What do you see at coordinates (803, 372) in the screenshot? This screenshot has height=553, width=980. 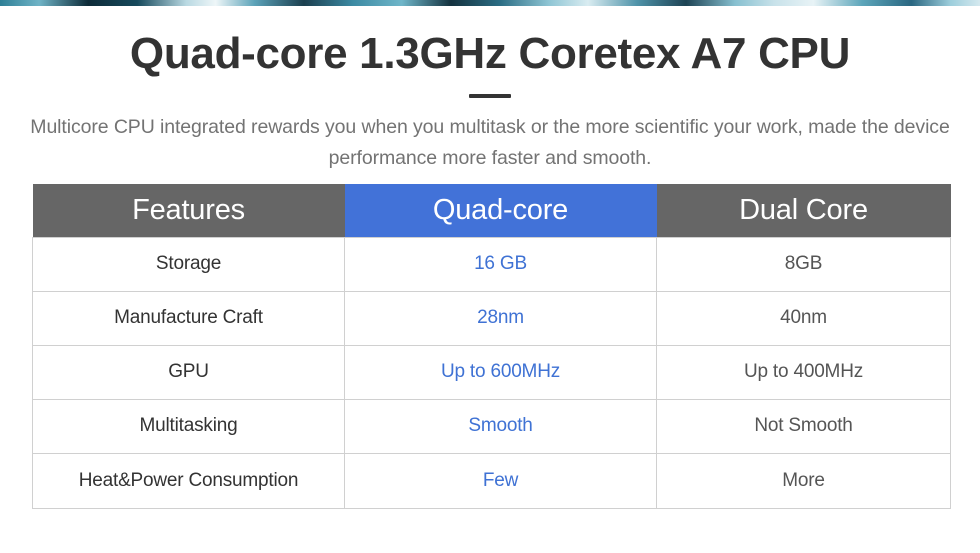 I see `cell-dual-core-value: Up to 400MHz` at bounding box center [803, 372].